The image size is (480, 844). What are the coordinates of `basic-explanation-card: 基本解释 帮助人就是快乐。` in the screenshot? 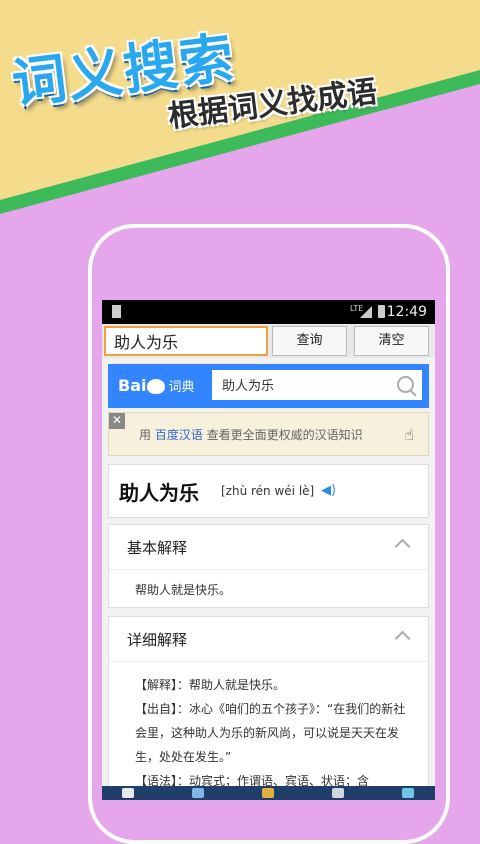 It's located at (268, 566).